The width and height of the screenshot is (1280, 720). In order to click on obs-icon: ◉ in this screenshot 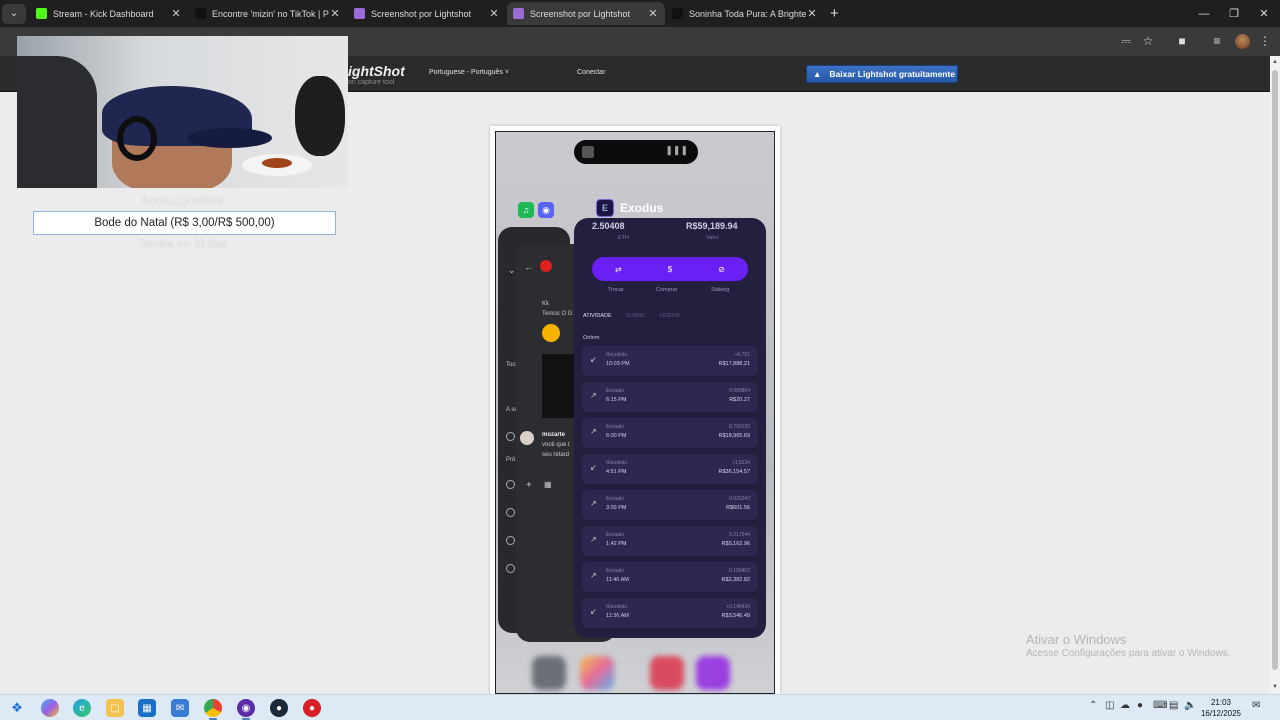, I will do `click(246, 708)`.